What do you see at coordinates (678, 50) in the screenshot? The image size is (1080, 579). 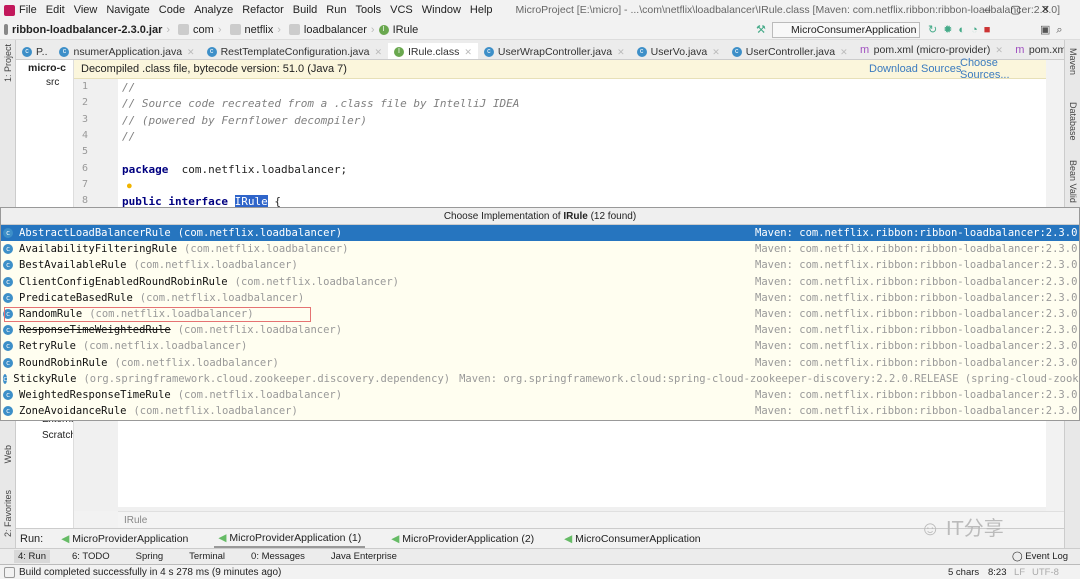 I see `tab-5: c UserVo.java ✕` at bounding box center [678, 50].